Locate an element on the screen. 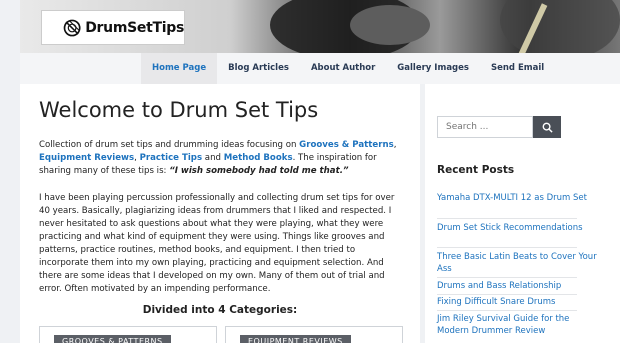 This screenshot has width=620, height=343. recent-post-link: Drum Set Stick Recommendations is located at coordinates (517, 228).